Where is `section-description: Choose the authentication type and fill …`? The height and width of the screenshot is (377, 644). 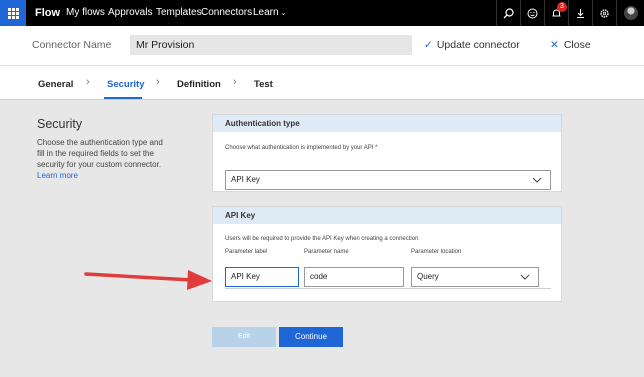 section-description: Choose the authentication type and fill … is located at coordinates (102, 159).